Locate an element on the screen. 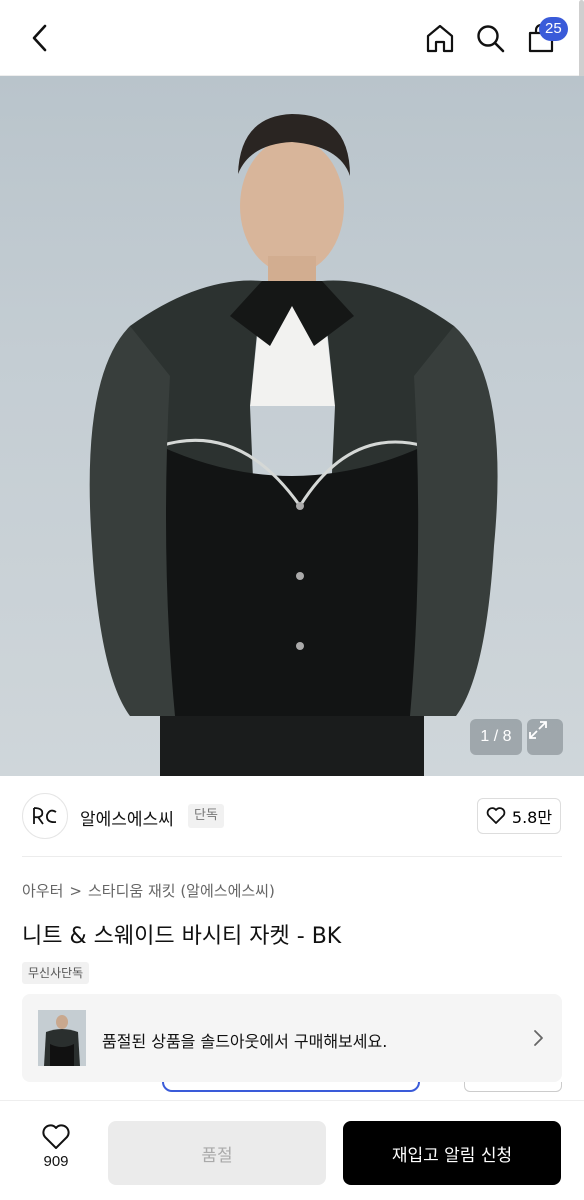 The image size is (584, 1200). wishlist-button: 909 is located at coordinates (56, 1146).